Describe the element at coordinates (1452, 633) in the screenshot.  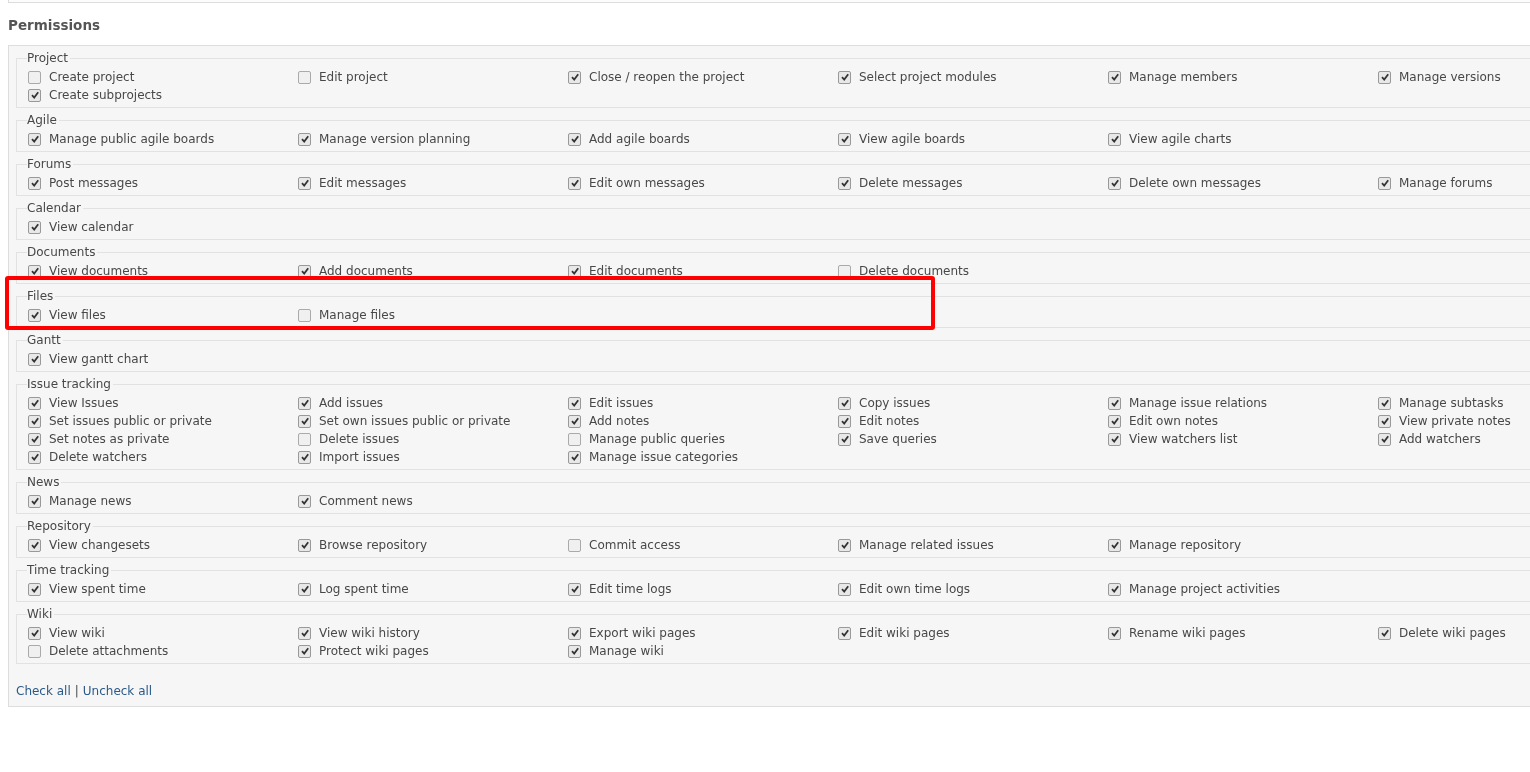
I see `checkbox-label: Delete wiki pages` at that location.